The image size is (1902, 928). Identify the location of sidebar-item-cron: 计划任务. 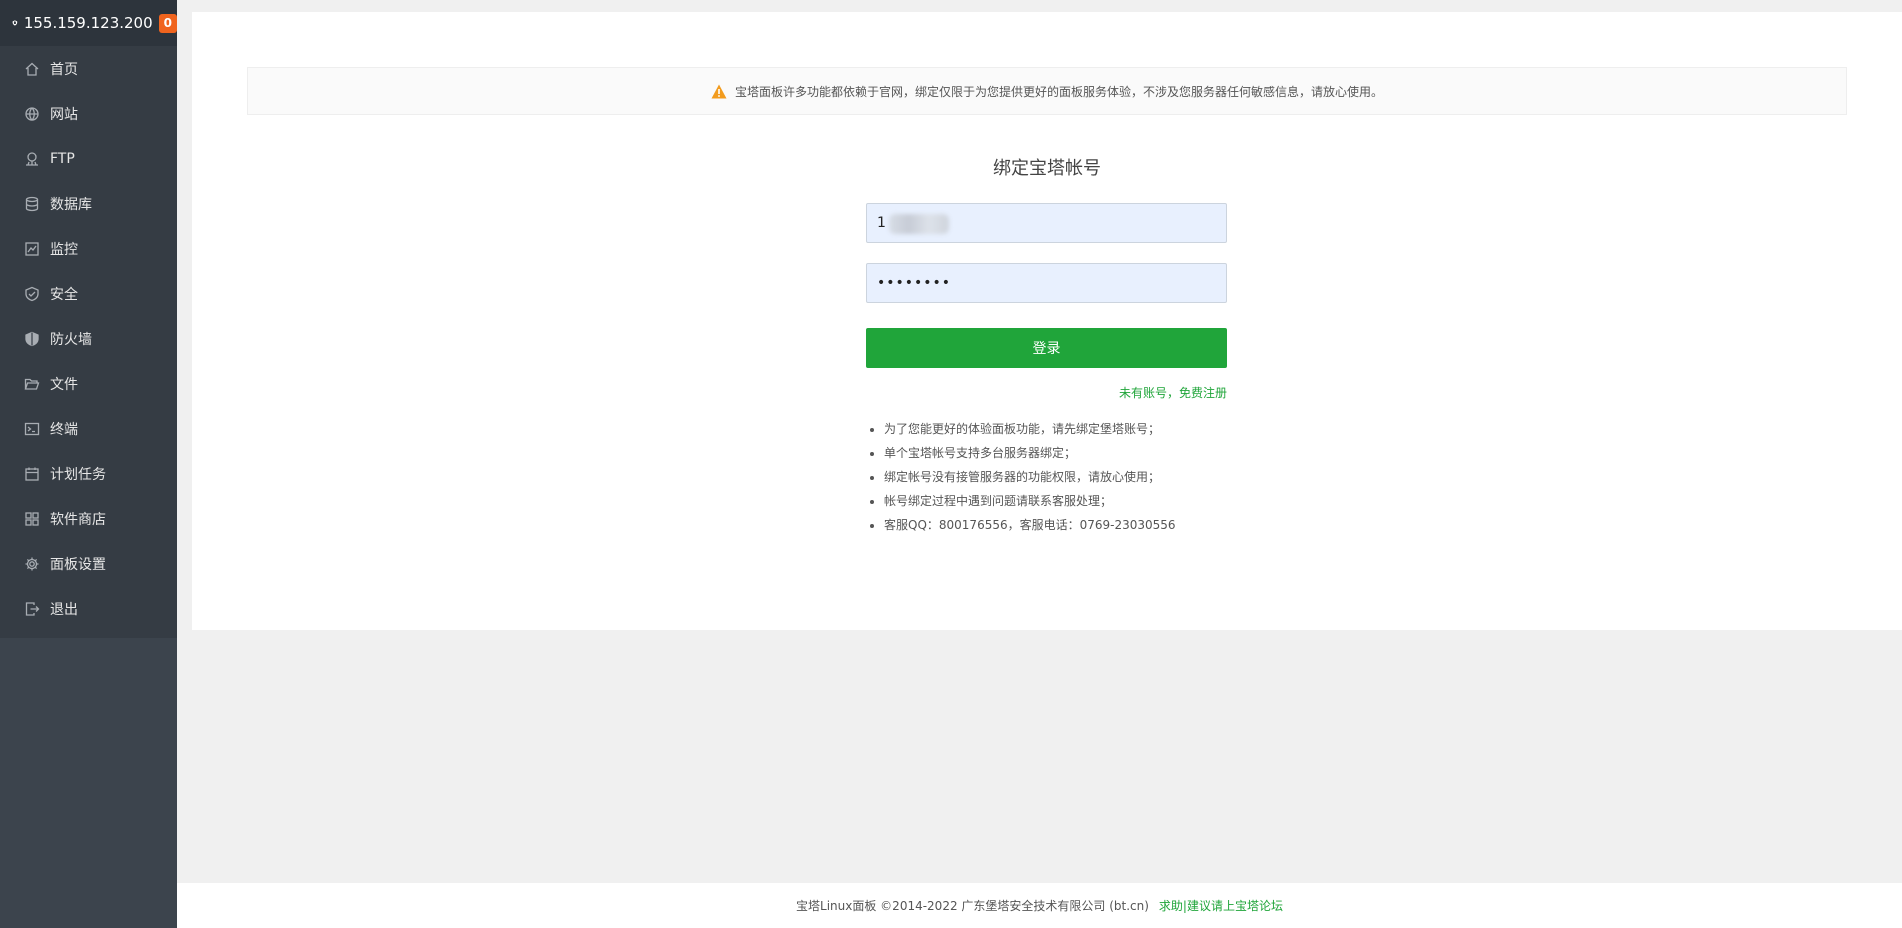
(88, 473).